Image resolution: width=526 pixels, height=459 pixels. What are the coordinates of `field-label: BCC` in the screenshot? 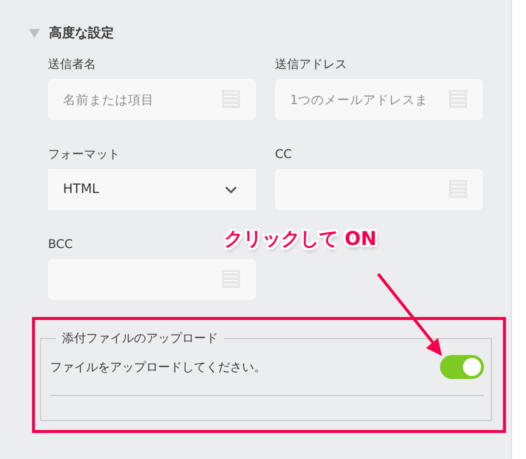 It's located at (60, 244).